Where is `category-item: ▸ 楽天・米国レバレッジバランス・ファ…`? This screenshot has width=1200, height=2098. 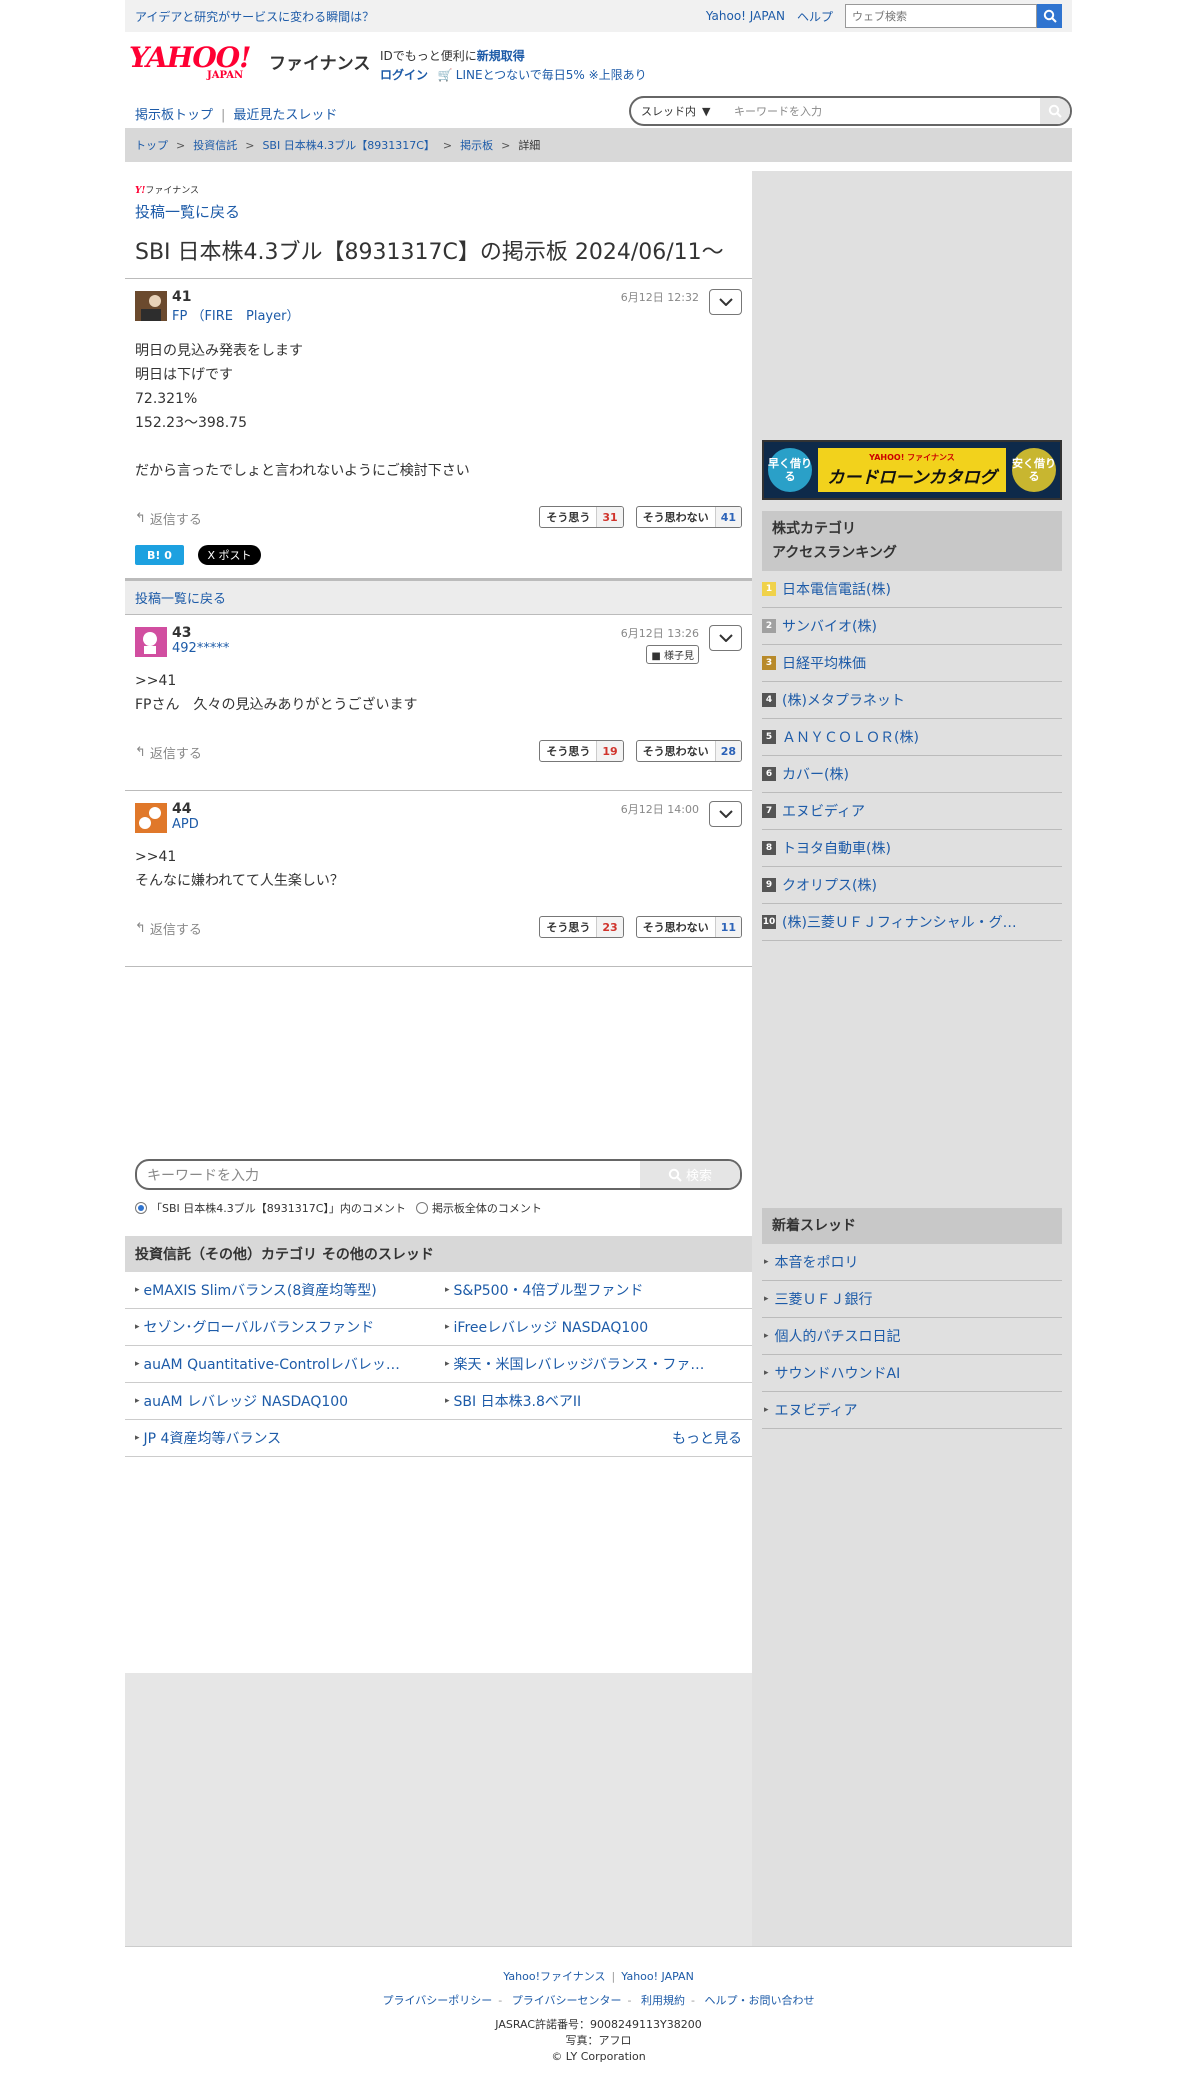
category-item: ▸ 楽天・米国レバレッジバランス・ファ… is located at coordinates (595, 1364).